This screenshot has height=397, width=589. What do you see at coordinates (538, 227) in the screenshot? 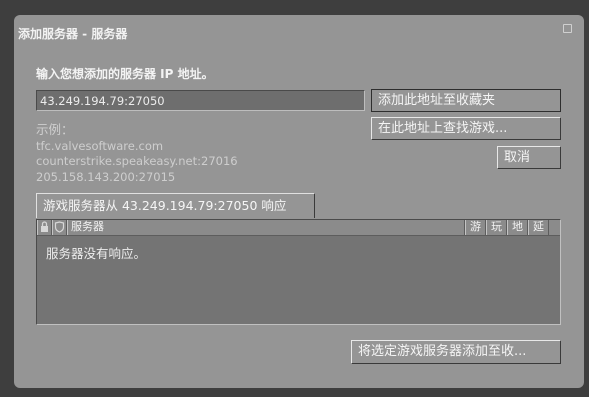
I see `col-latency: 延` at bounding box center [538, 227].